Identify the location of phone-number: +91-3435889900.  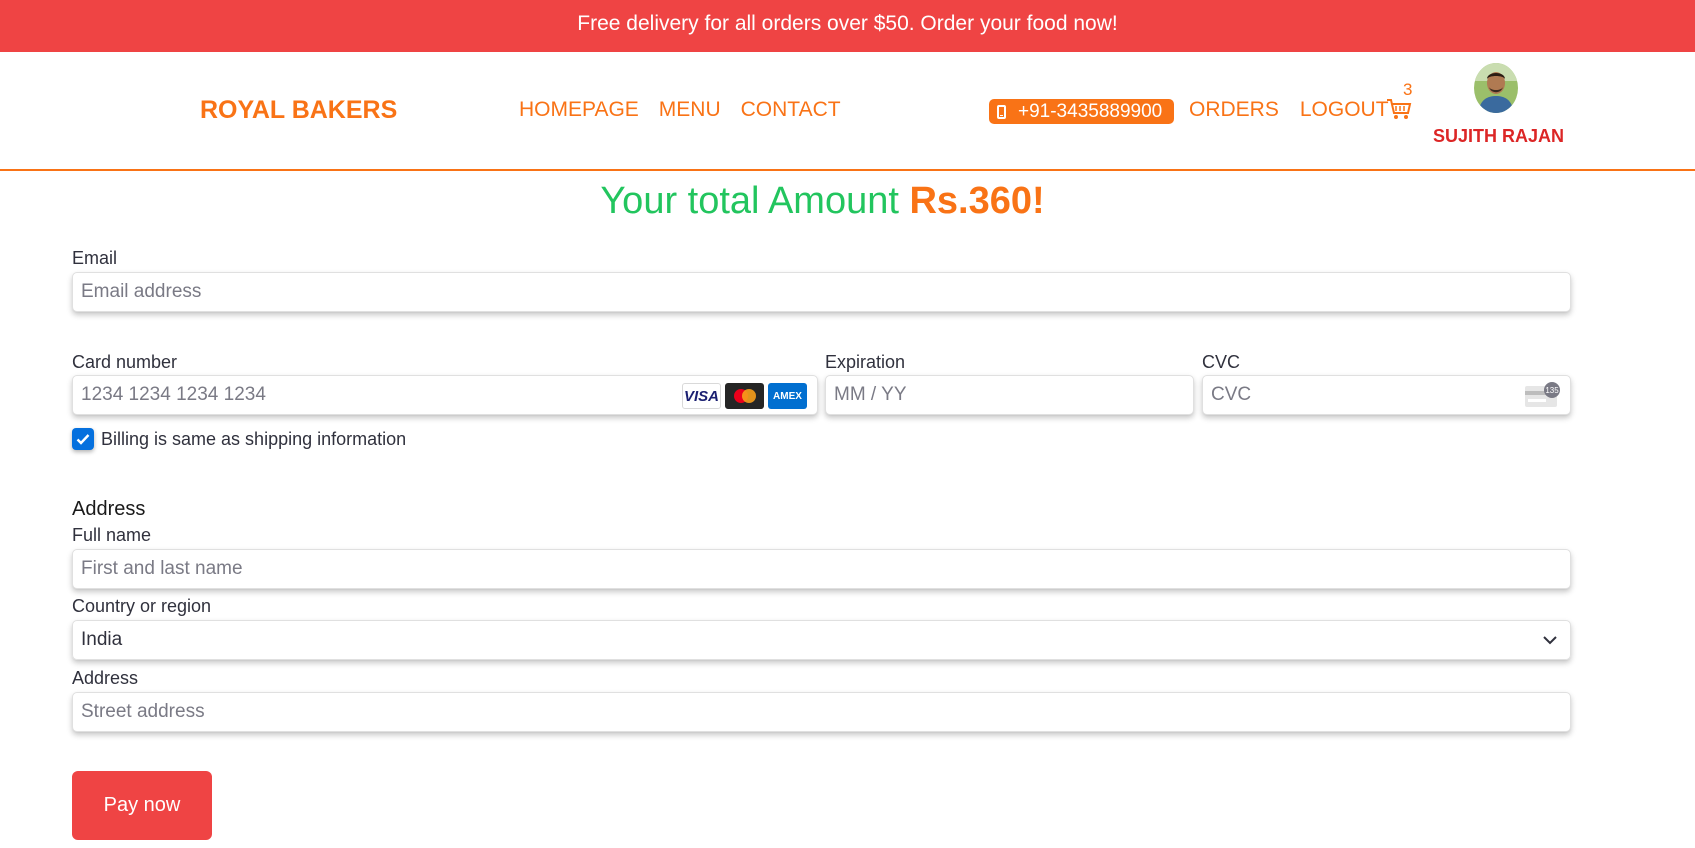
(1090, 111).